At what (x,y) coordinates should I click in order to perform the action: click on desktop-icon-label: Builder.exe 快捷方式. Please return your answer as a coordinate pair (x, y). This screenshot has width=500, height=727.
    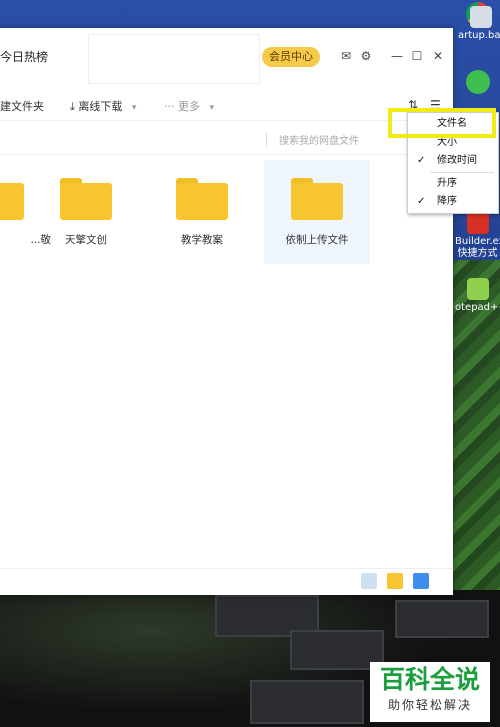
    Looking at the image, I should click on (477, 247).